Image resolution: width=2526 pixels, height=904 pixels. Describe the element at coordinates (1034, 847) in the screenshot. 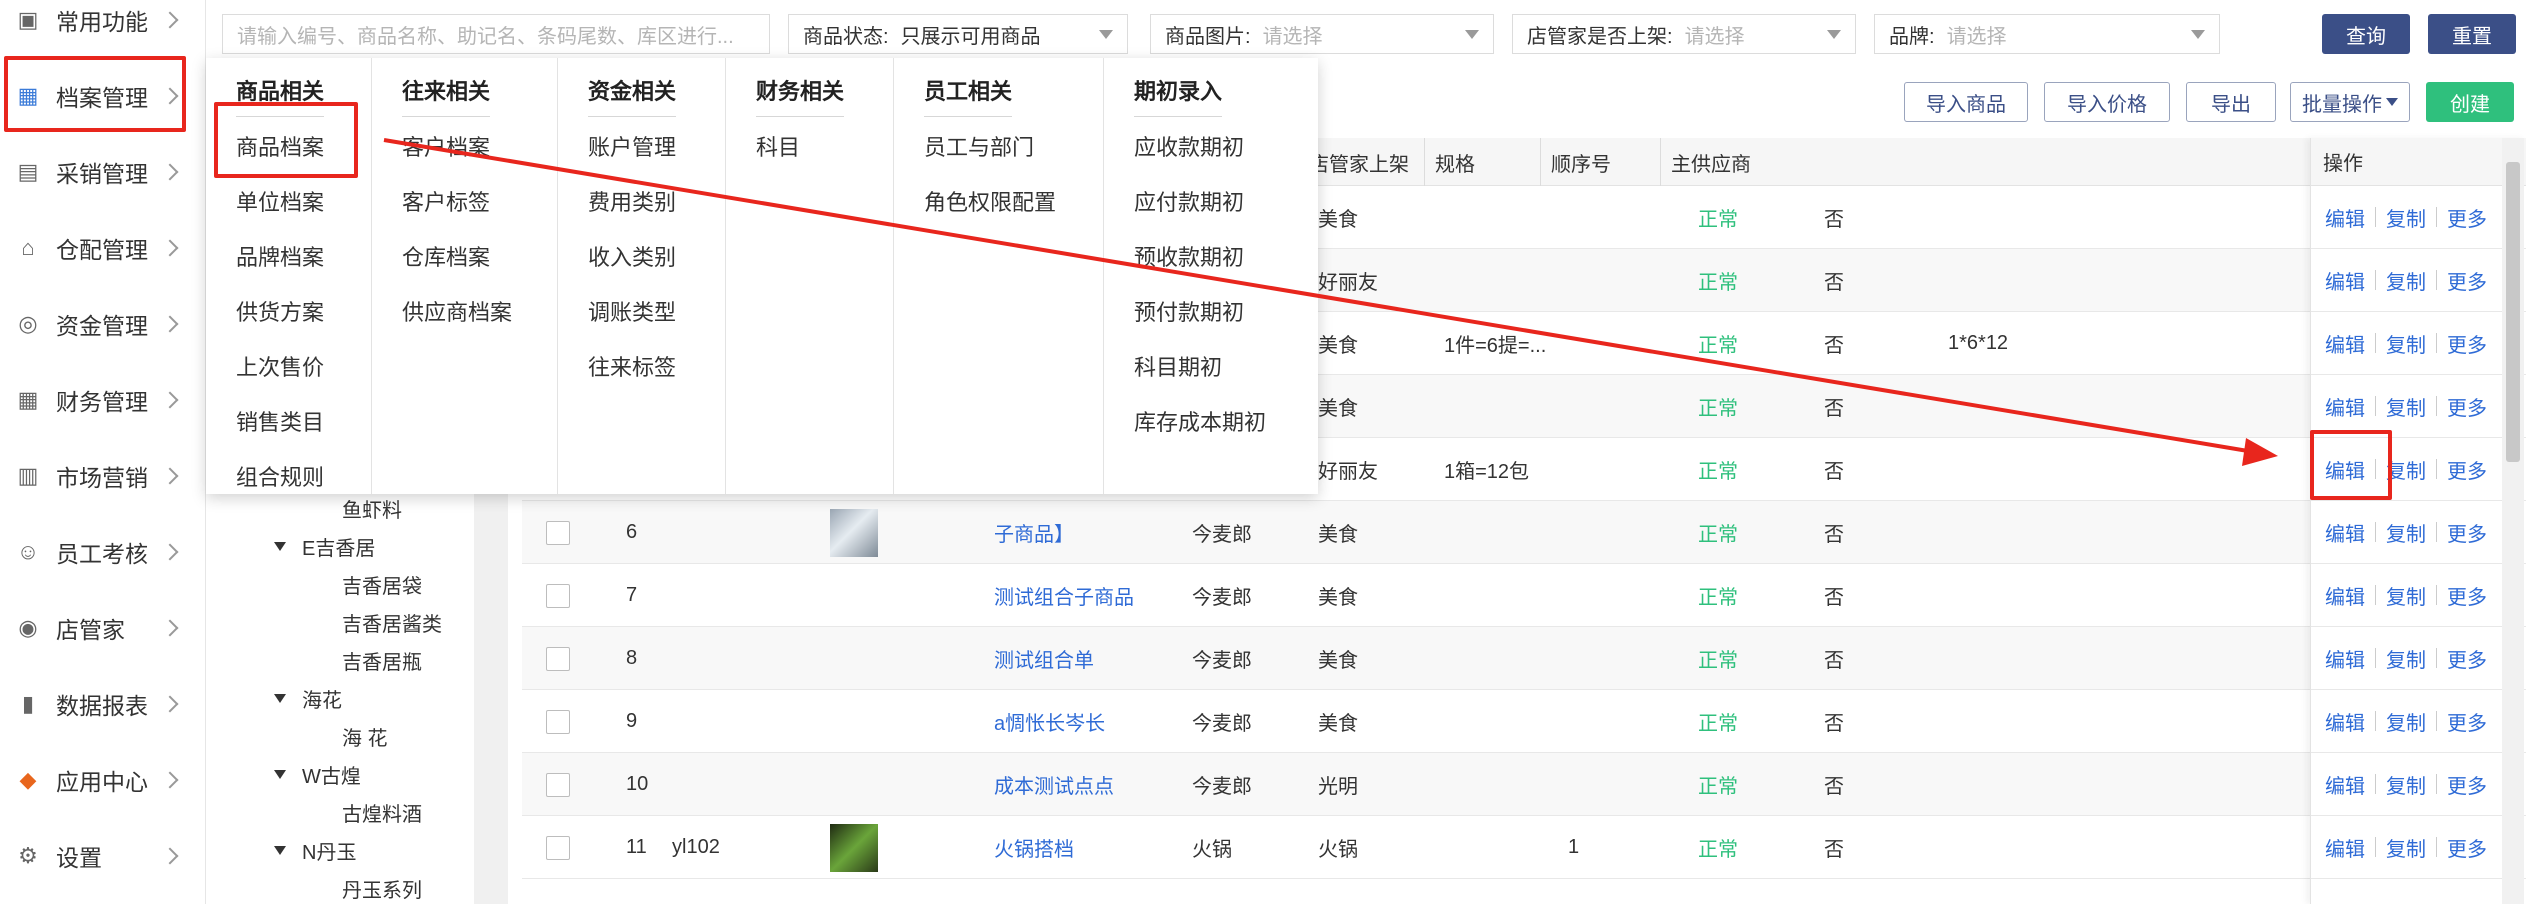

I see `product-name-link: 火锅搭档` at that location.